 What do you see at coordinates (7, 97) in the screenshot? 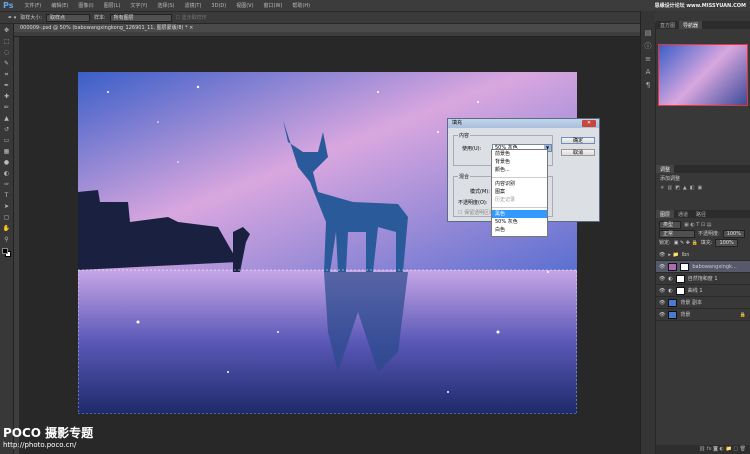
I see `healing-tool-icon: ✚` at bounding box center [7, 97].